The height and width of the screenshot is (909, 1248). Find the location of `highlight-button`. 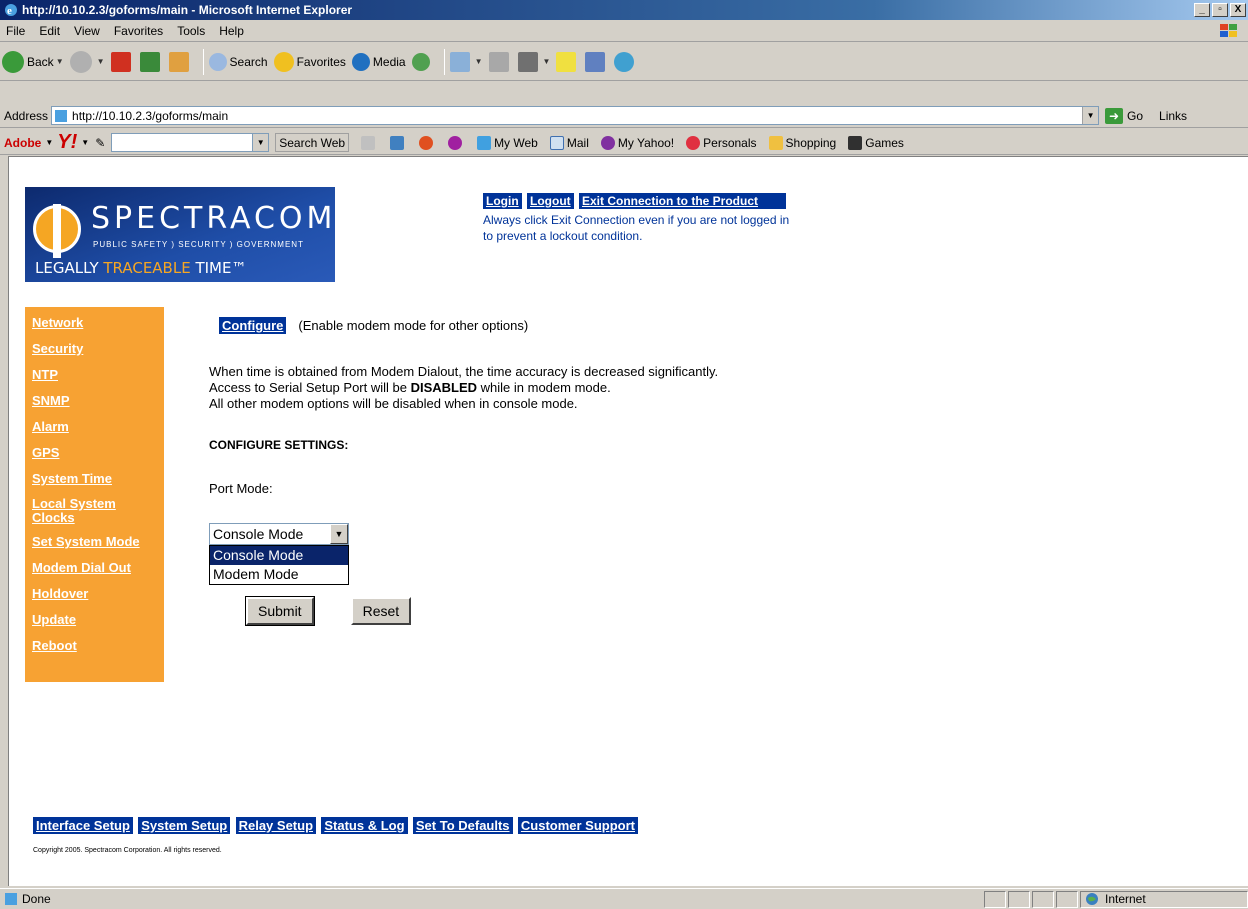

highlight-button is located at coordinates (369, 142).